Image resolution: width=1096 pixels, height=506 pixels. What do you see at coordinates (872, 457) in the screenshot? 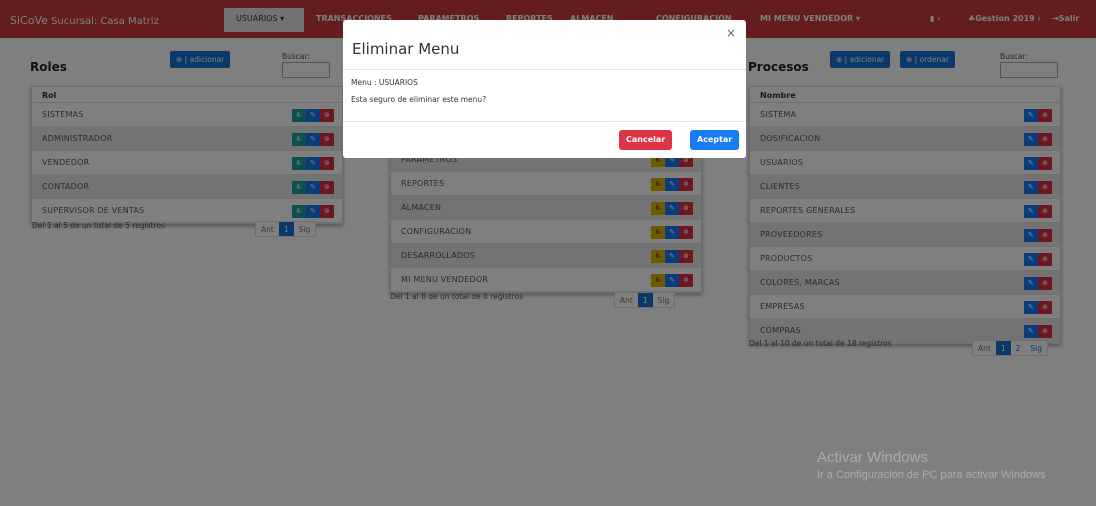
I see `activation-watermark-title: Activar Windows` at bounding box center [872, 457].